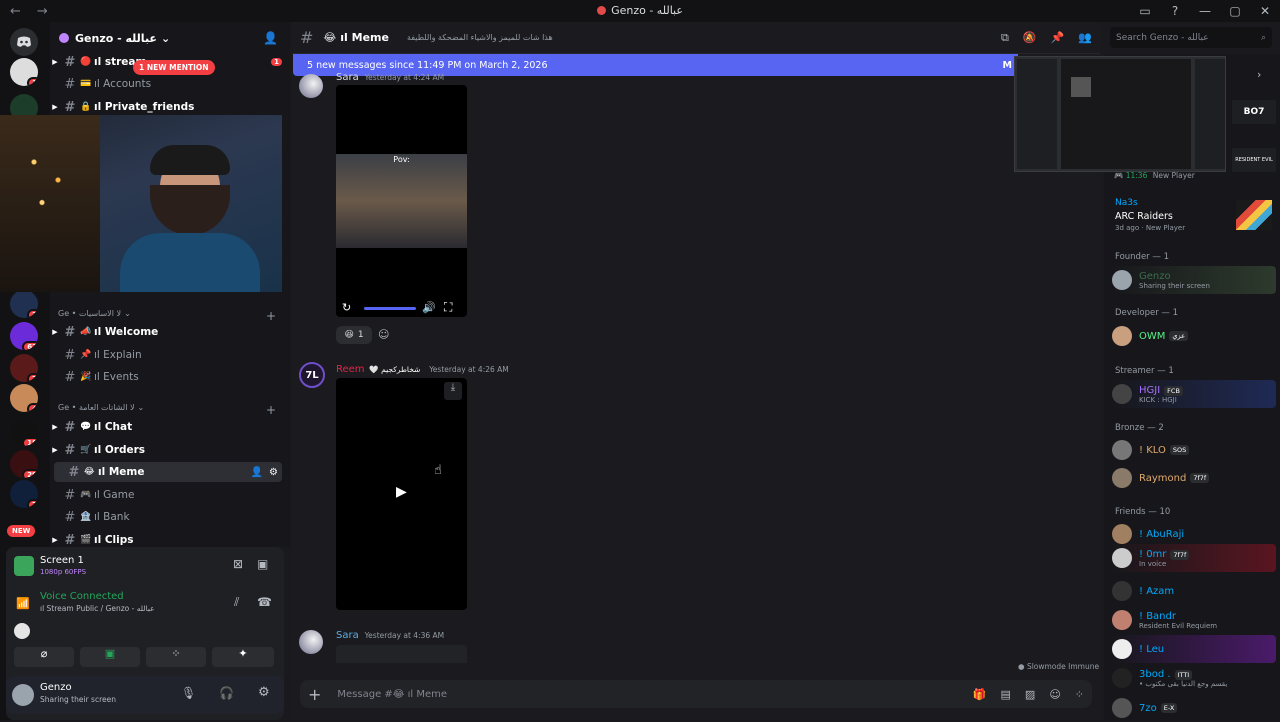 The image size is (1280, 722). I want to click on upload-plus-icon: +, so click(314, 694).